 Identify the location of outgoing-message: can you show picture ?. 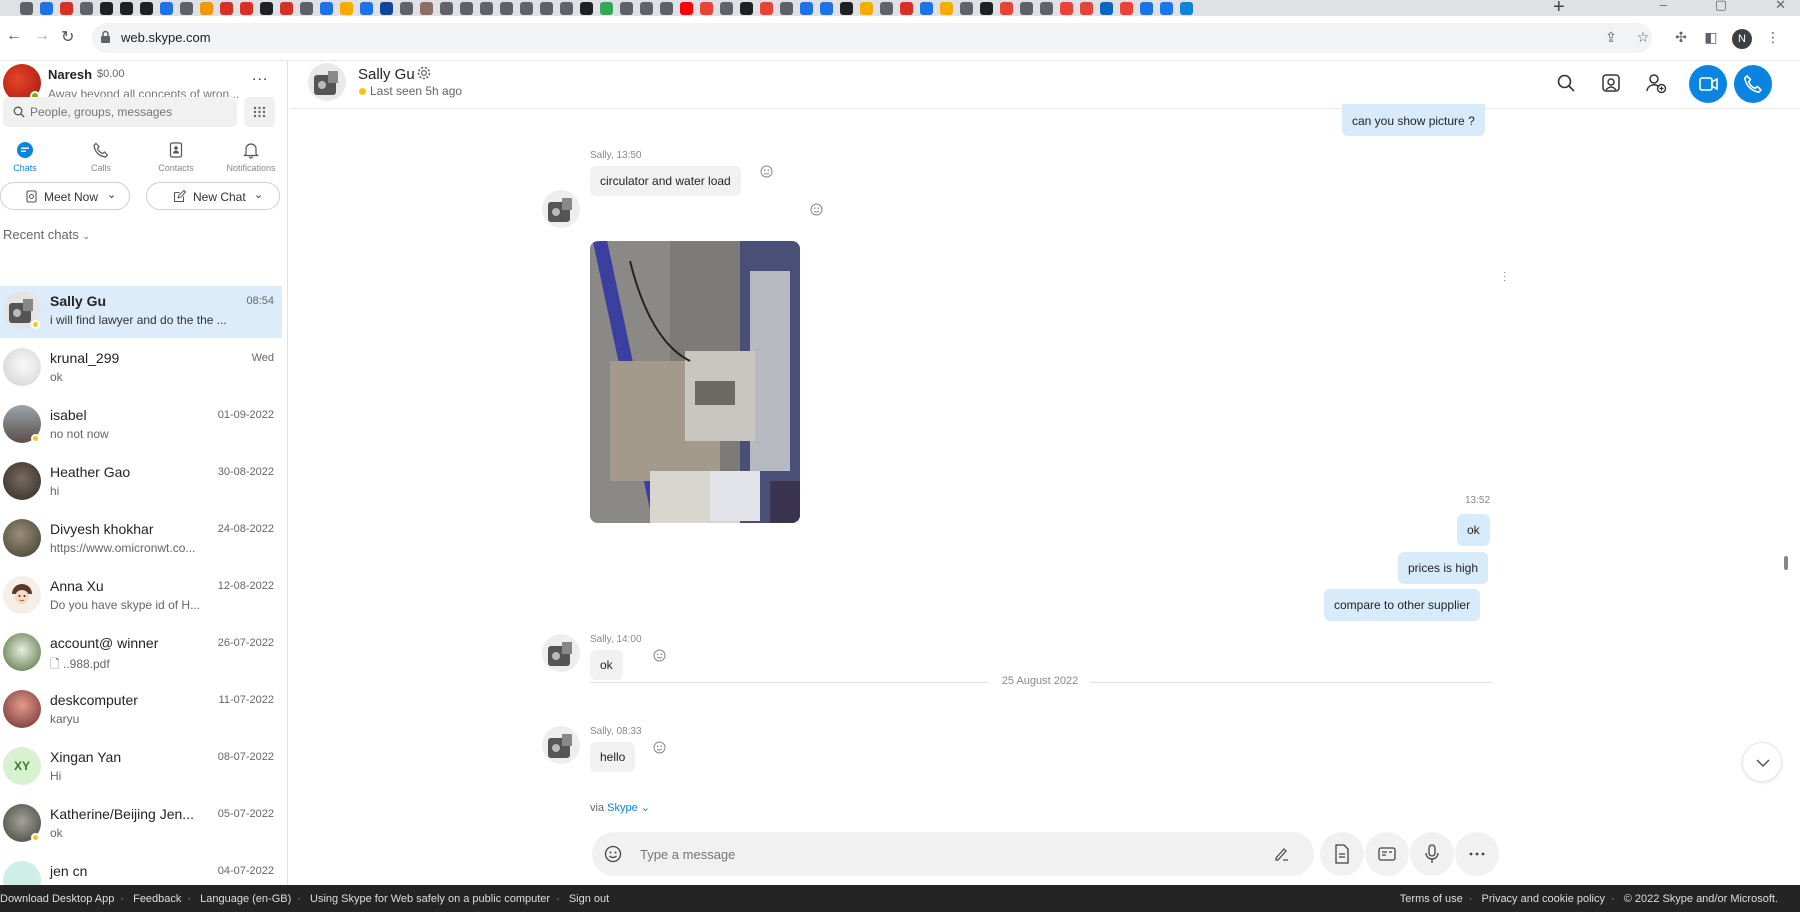
(1413, 120).